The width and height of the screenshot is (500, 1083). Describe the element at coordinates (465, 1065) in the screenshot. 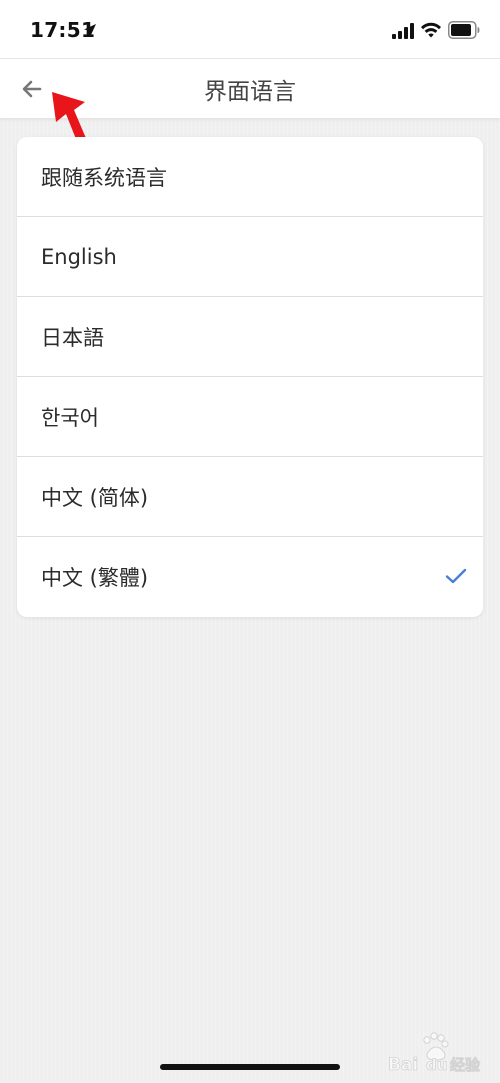

I see `svg-text: 经验` at that location.